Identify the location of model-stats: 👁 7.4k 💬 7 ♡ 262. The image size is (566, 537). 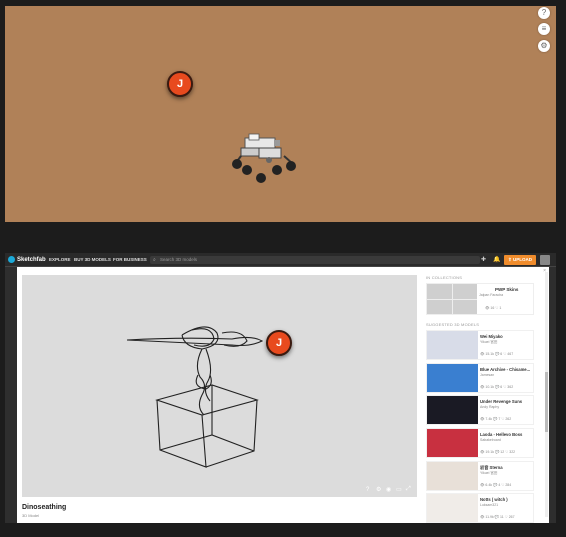
(496, 419).